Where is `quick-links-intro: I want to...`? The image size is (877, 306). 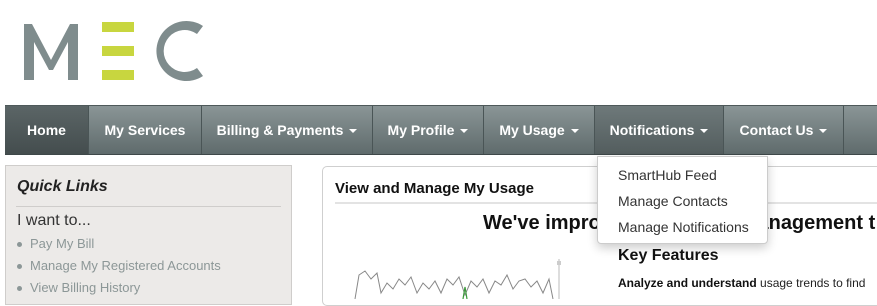 quick-links-intro: I want to... is located at coordinates (54, 220).